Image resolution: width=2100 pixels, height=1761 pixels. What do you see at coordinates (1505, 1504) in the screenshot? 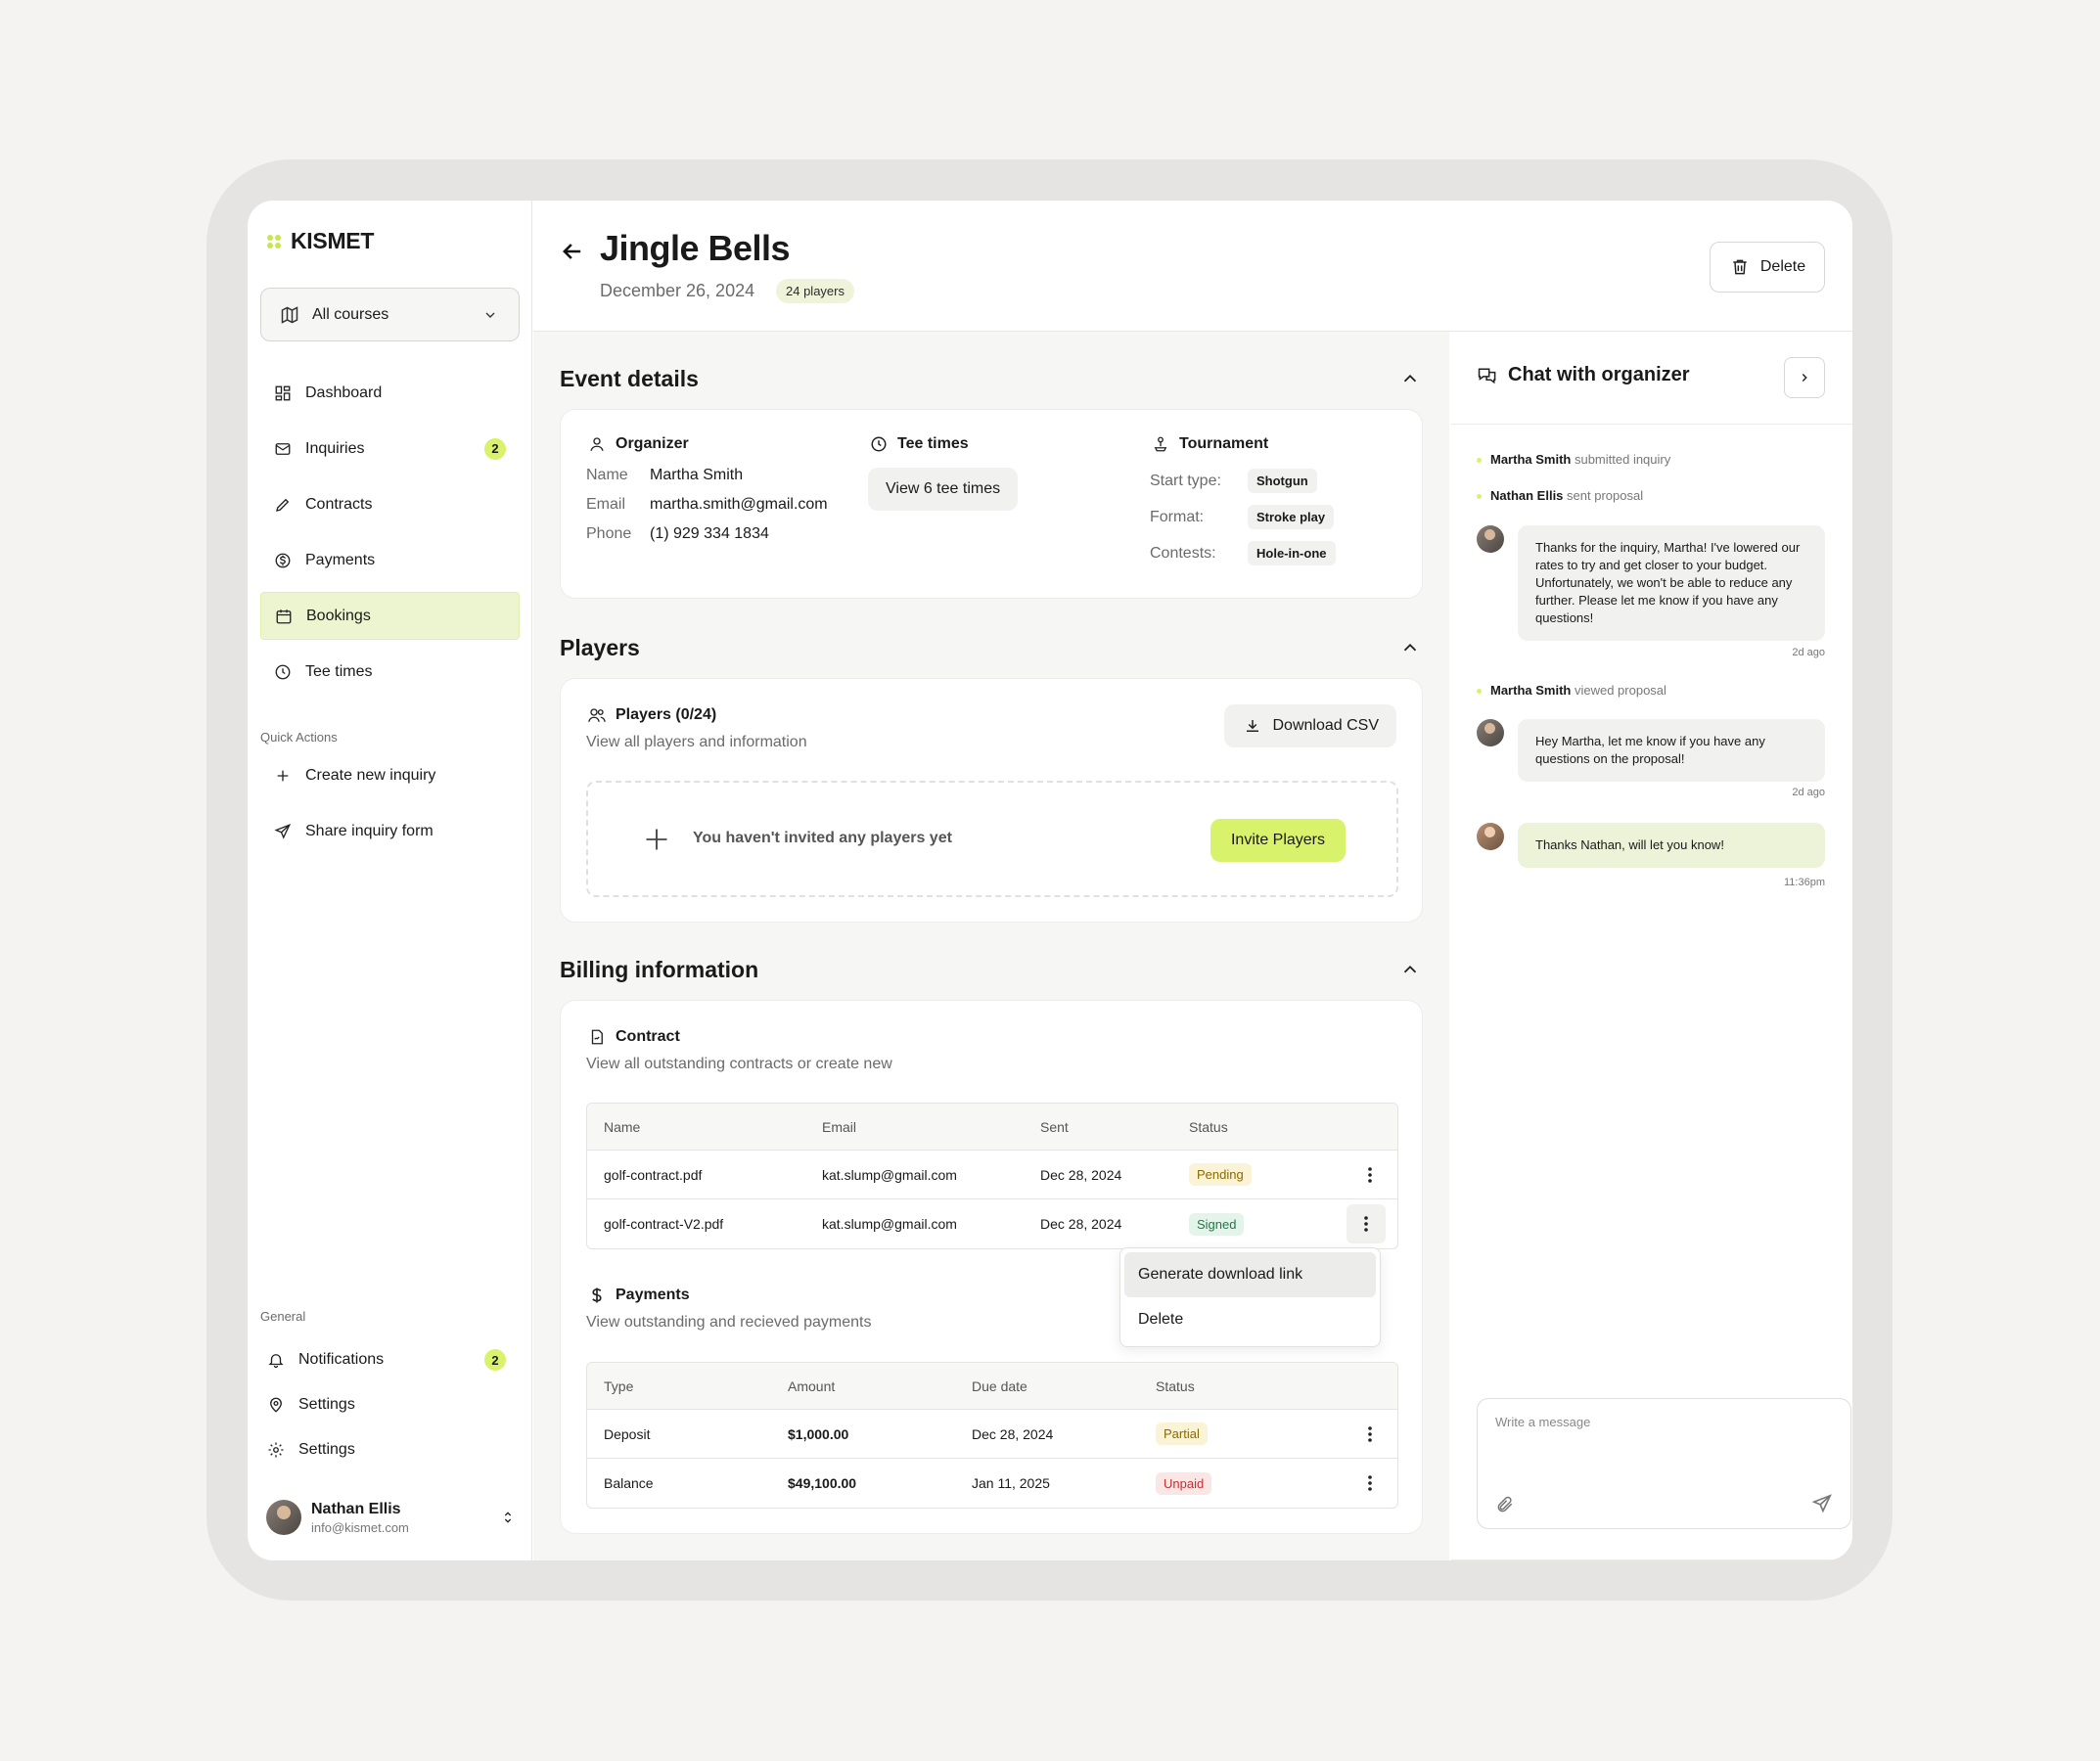
I see `paperclip-icon` at bounding box center [1505, 1504].